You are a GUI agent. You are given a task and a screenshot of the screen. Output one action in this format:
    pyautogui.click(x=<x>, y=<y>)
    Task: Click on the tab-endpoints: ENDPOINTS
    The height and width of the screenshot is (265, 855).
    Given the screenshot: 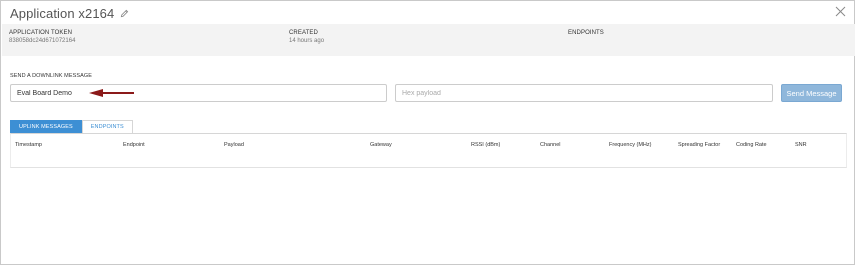 What is the action you would take?
    pyautogui.click(x=107, y=126)
    